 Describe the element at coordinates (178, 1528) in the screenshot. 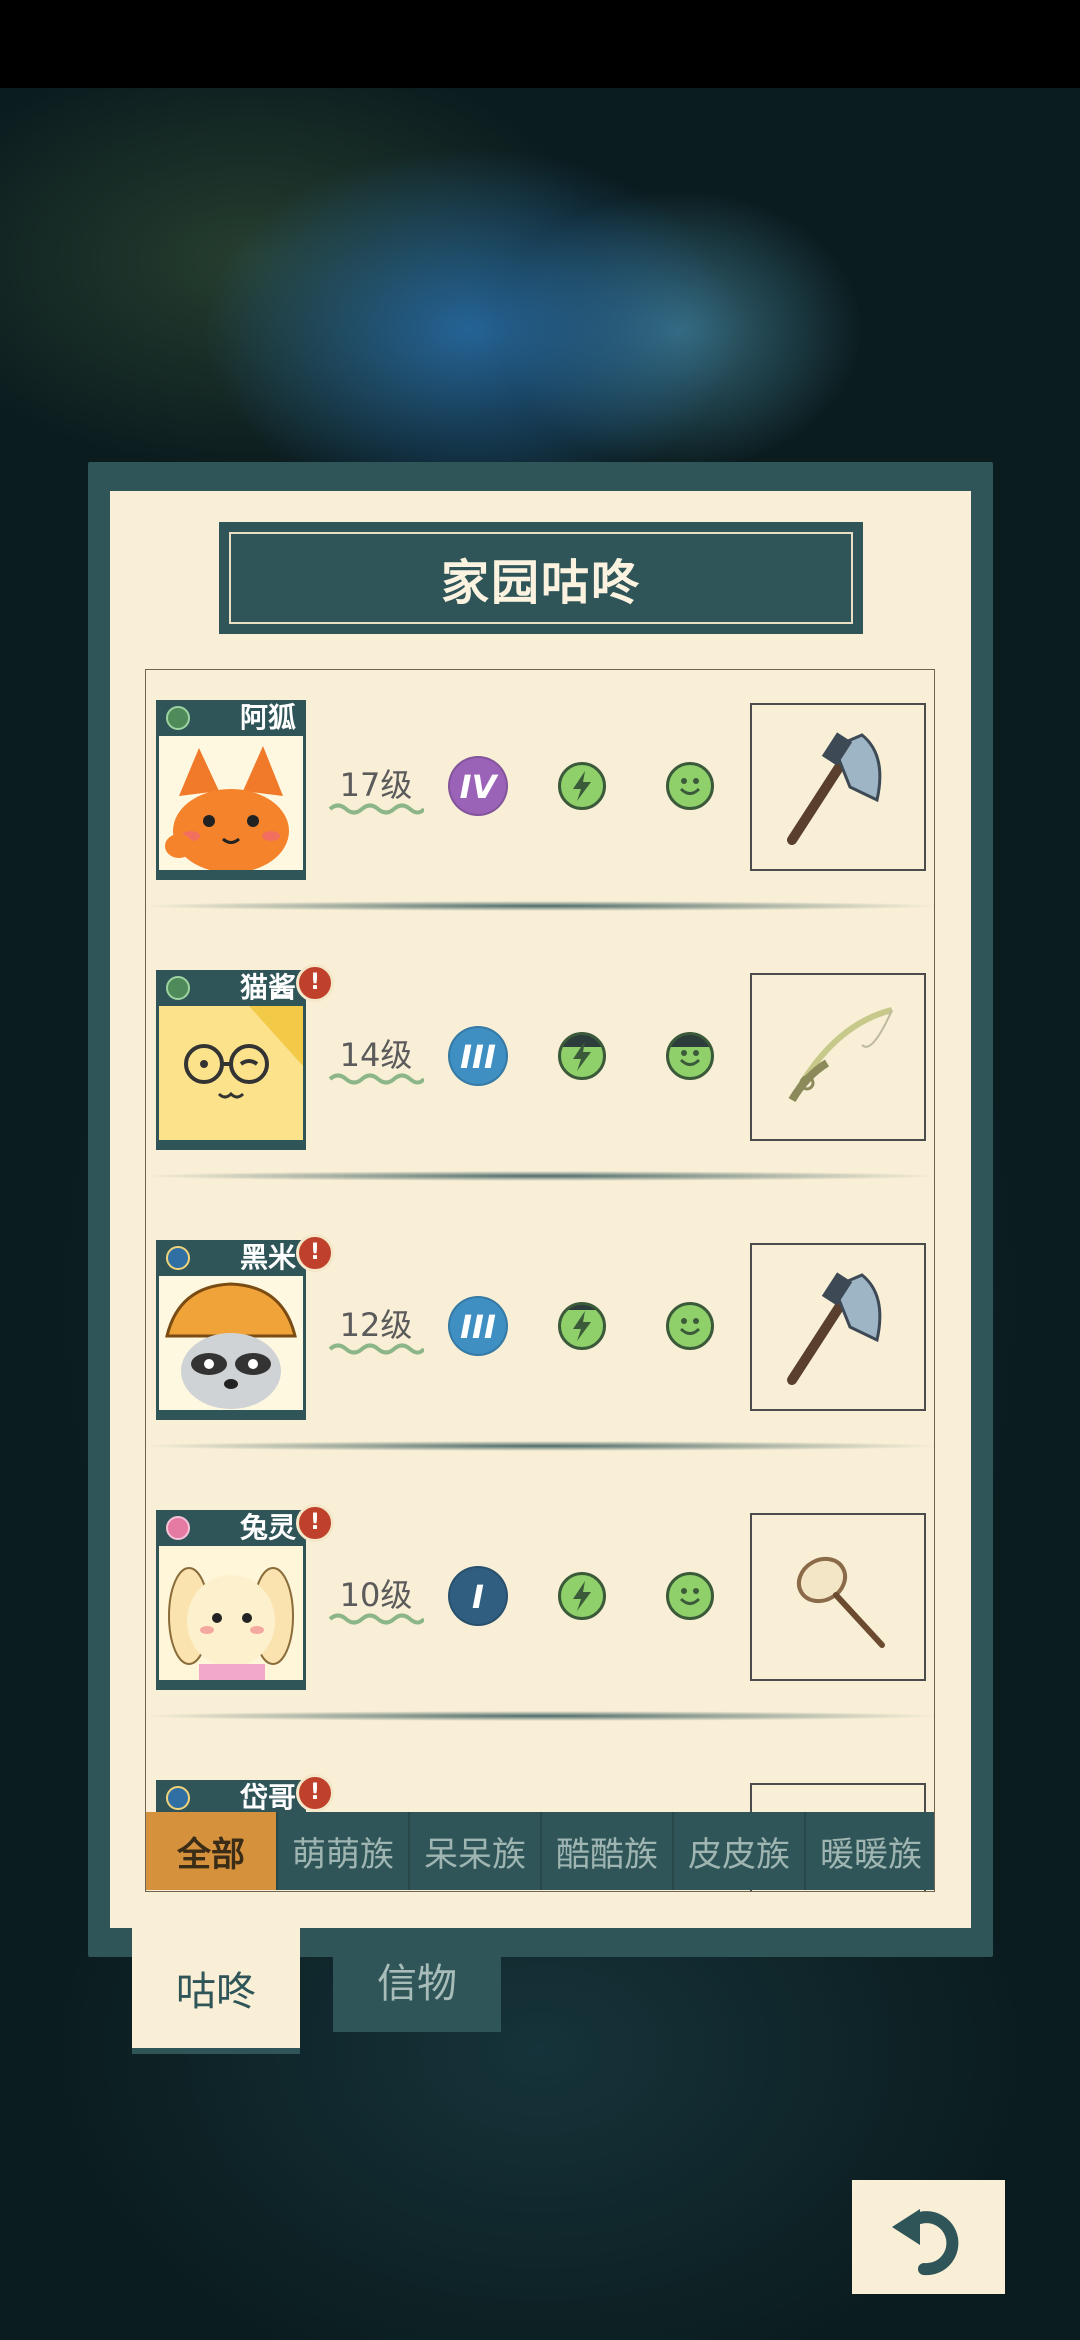

I see `heart-icon` at that location.